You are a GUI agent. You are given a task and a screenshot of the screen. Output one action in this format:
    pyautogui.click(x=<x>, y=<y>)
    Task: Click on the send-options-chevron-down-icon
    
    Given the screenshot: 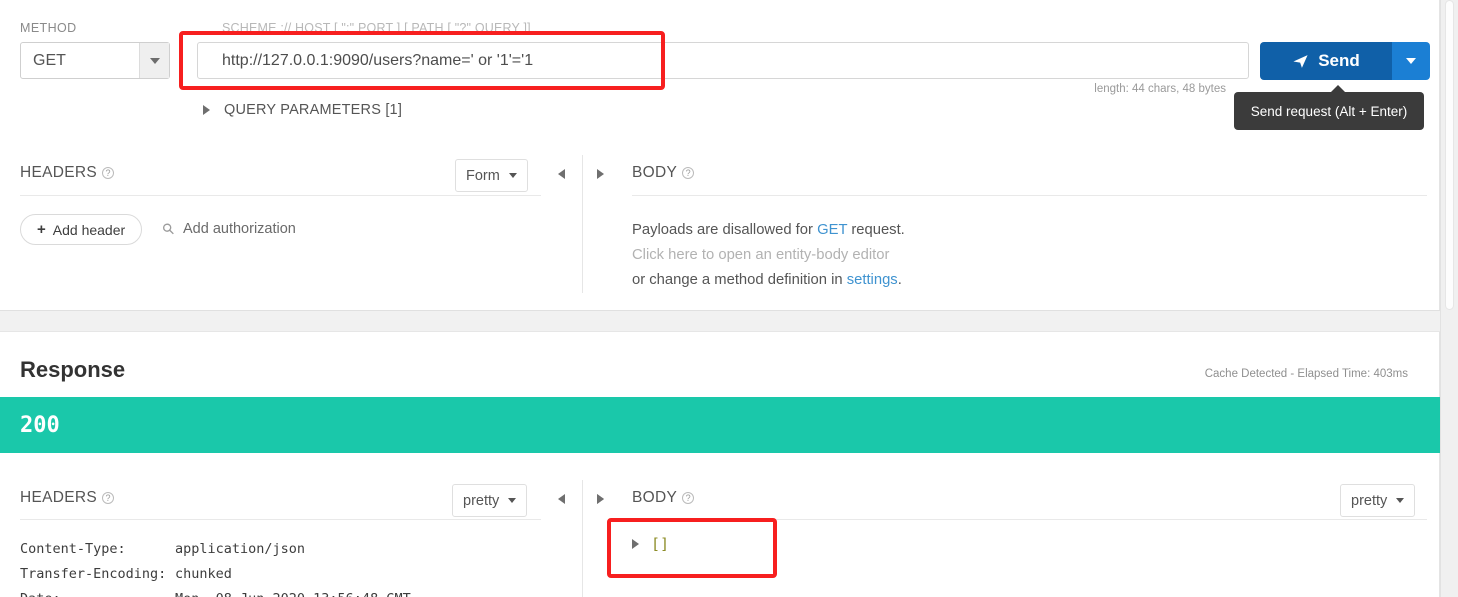 What is the action you would take?
    pyautogui.click(x=1411, y=61)
    